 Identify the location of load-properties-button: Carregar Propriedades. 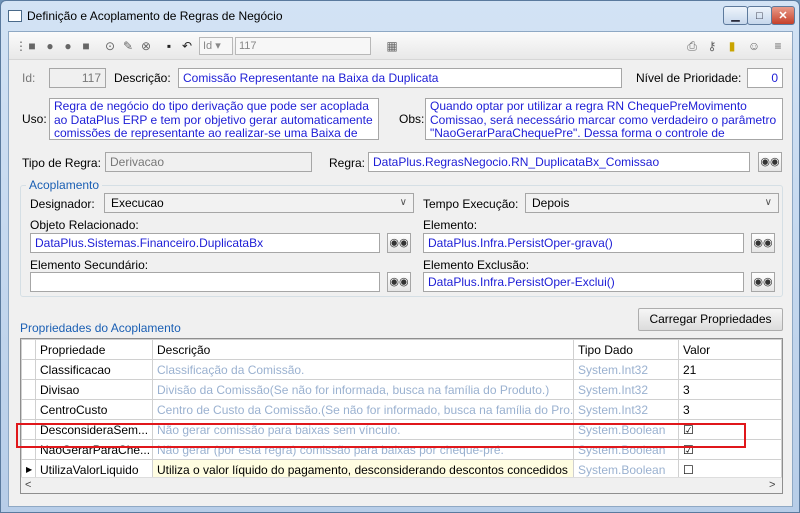
(710, 319).